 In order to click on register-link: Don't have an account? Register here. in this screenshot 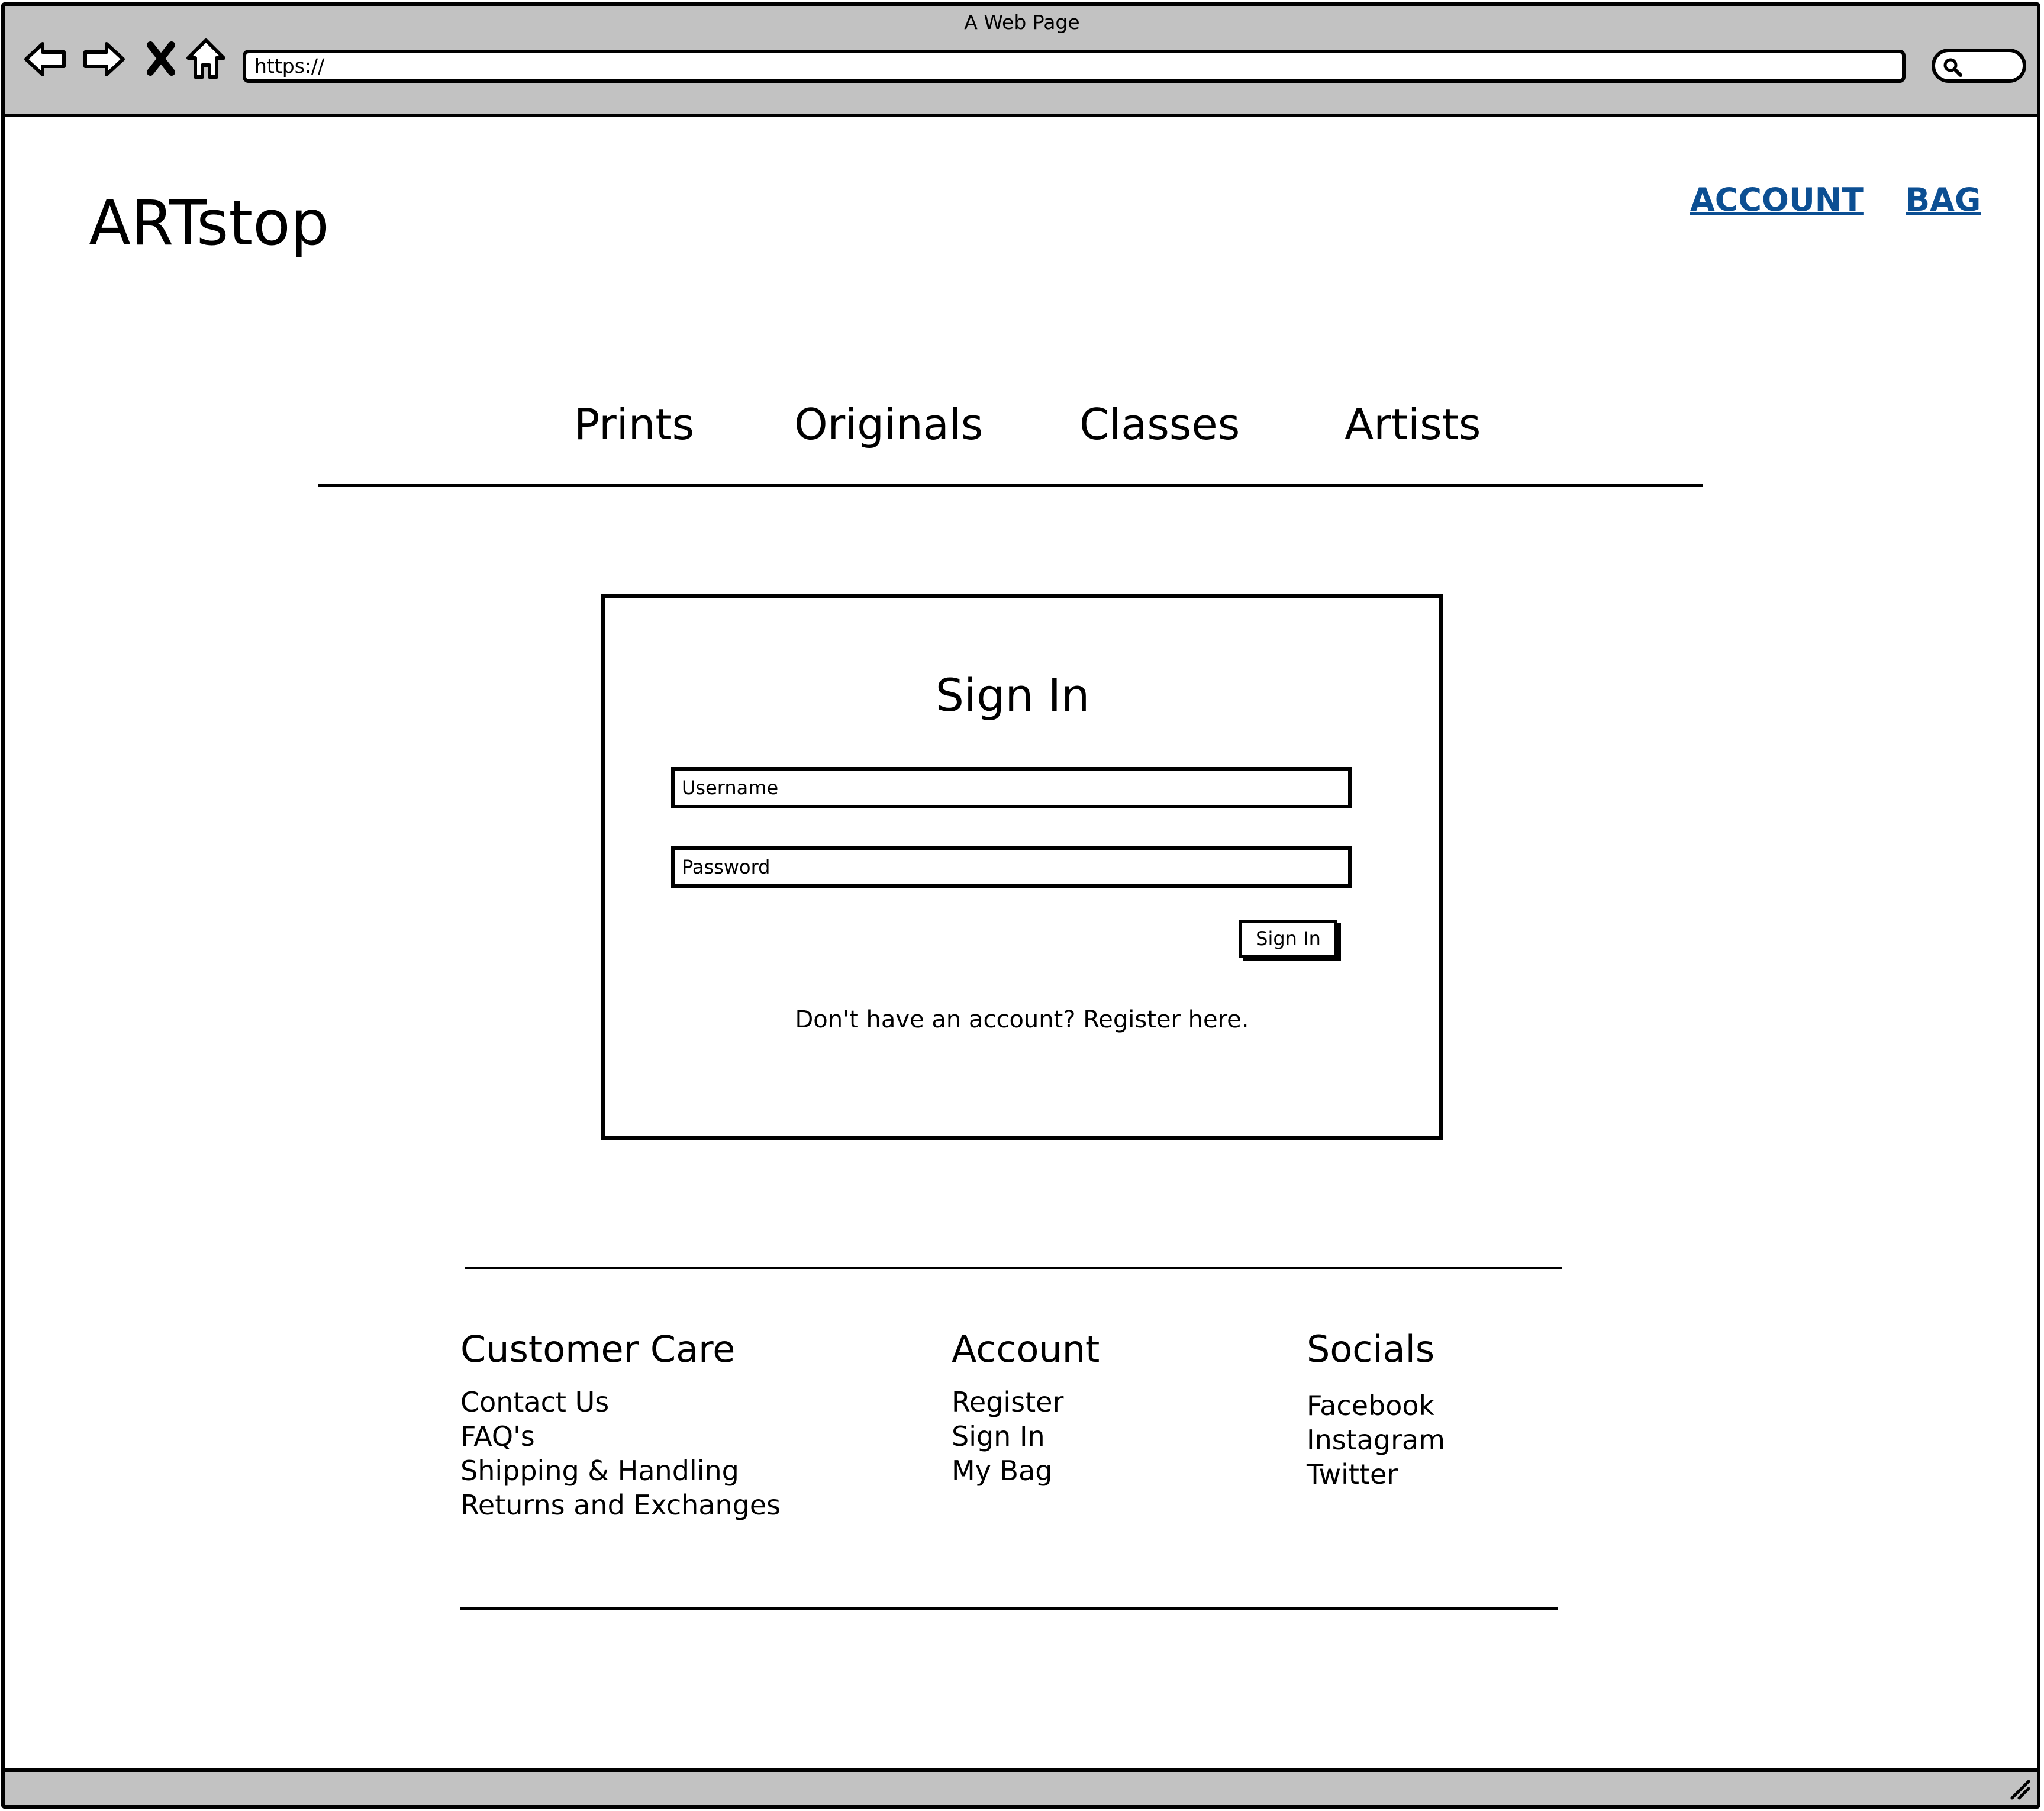, I will do `click(1022, 1019)`.